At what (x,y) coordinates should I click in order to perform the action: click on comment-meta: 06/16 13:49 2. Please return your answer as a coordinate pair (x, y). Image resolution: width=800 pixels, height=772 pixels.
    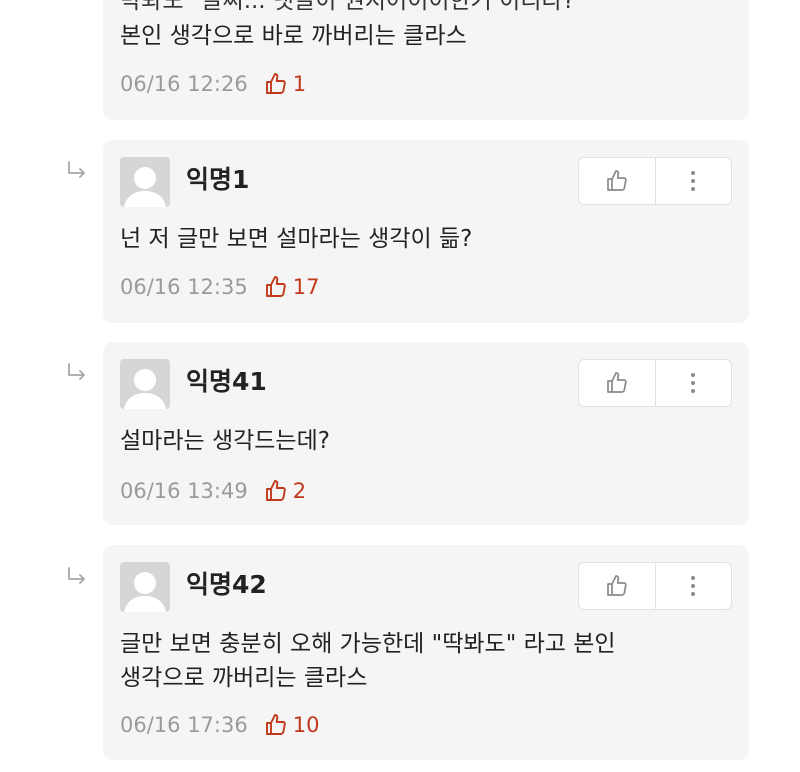
    Looking at the image, I should click on (213, 491).